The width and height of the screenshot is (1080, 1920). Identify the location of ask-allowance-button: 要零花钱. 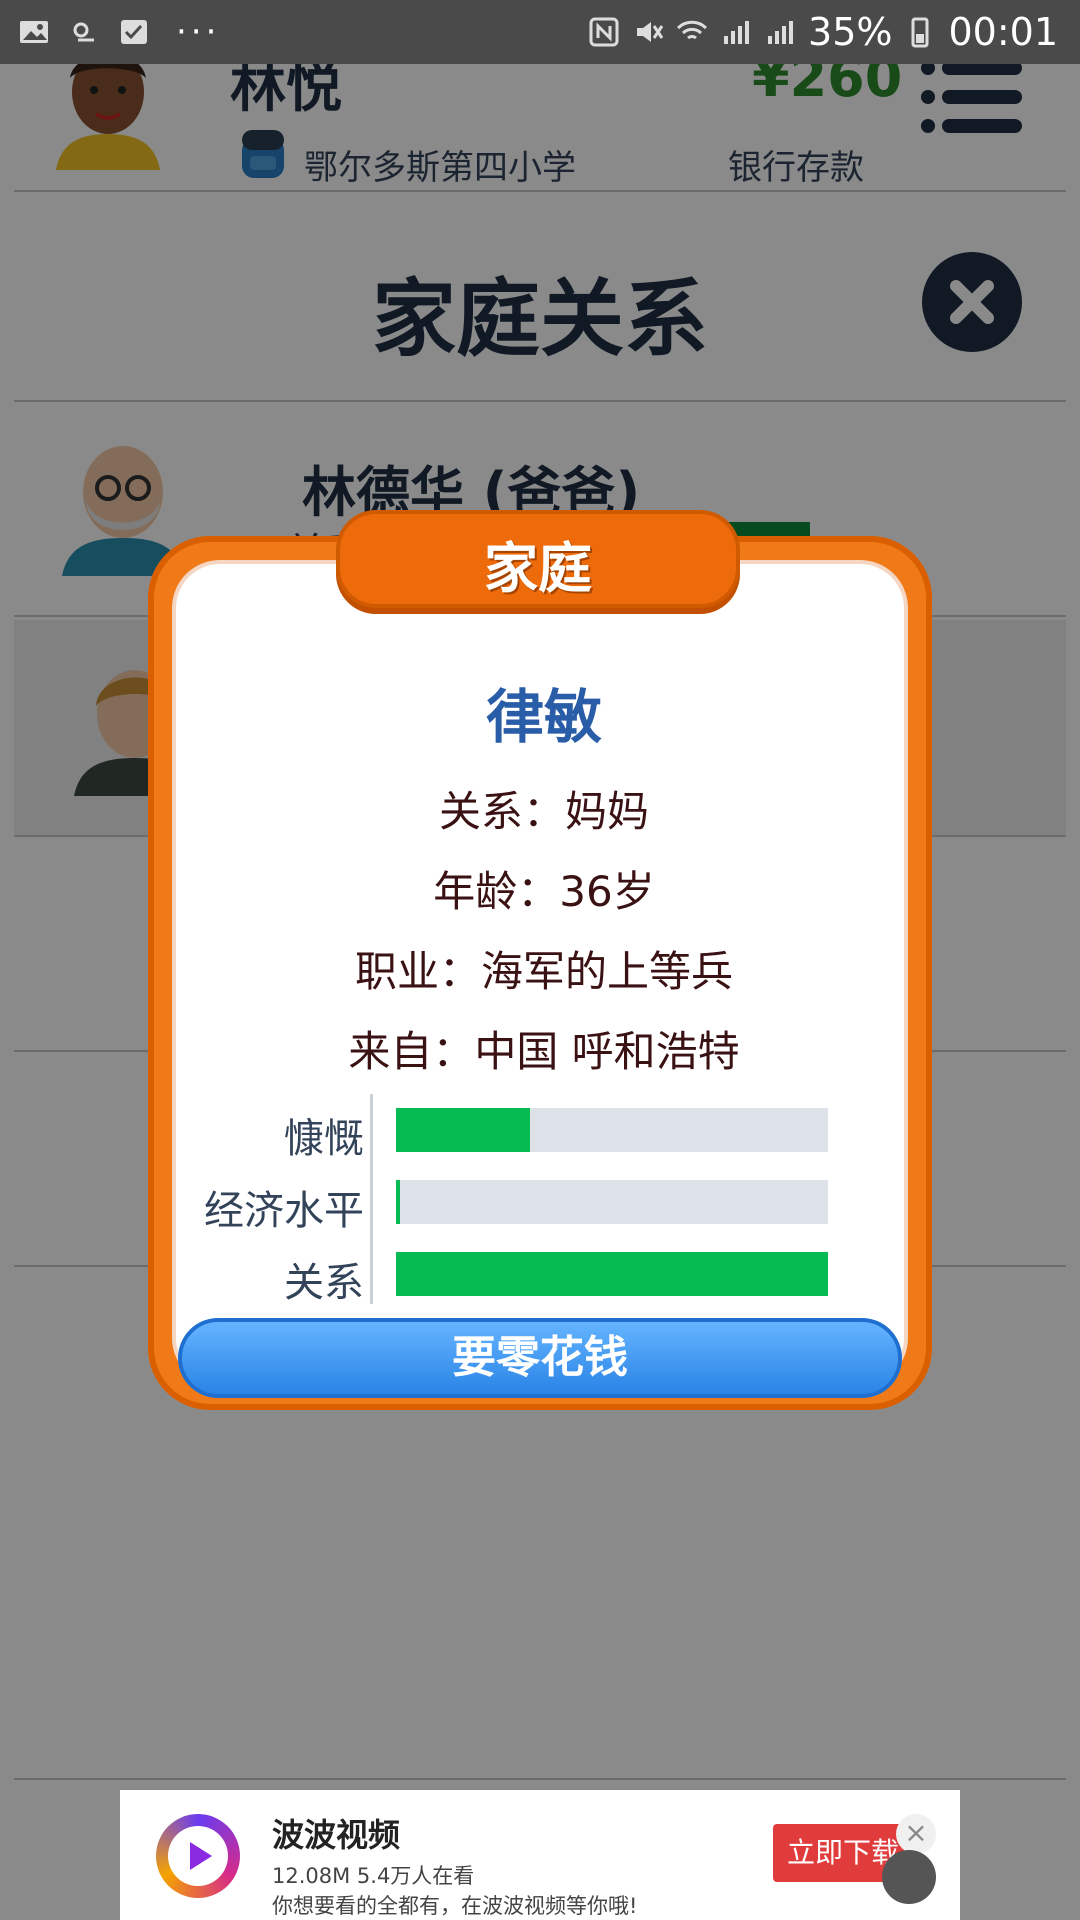
(540, 1358).